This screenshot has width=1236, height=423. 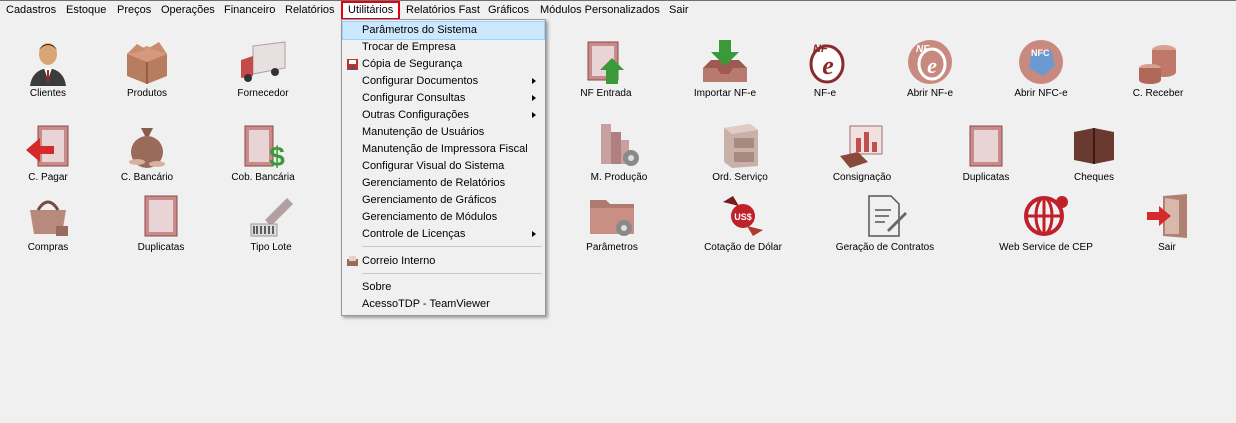 I want to click on menuitem-trocar-de-empresa: Trocar de Empresa, so click(x=443, y=47).